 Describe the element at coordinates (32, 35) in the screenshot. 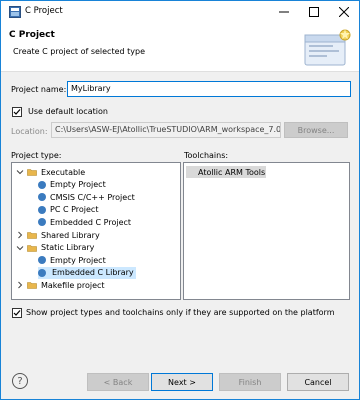

I see `page-title: C Project` at that location.